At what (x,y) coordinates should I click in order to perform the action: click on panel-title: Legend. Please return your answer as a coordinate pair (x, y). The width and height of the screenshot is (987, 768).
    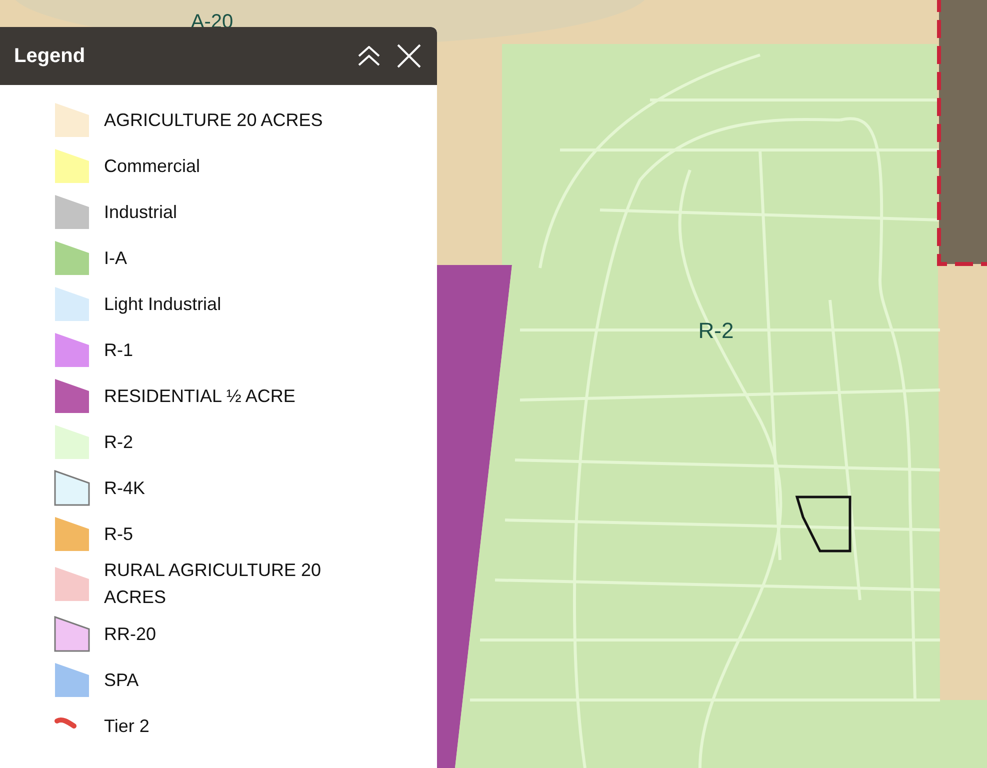
    Looking at the image, I should click on (50, 56).